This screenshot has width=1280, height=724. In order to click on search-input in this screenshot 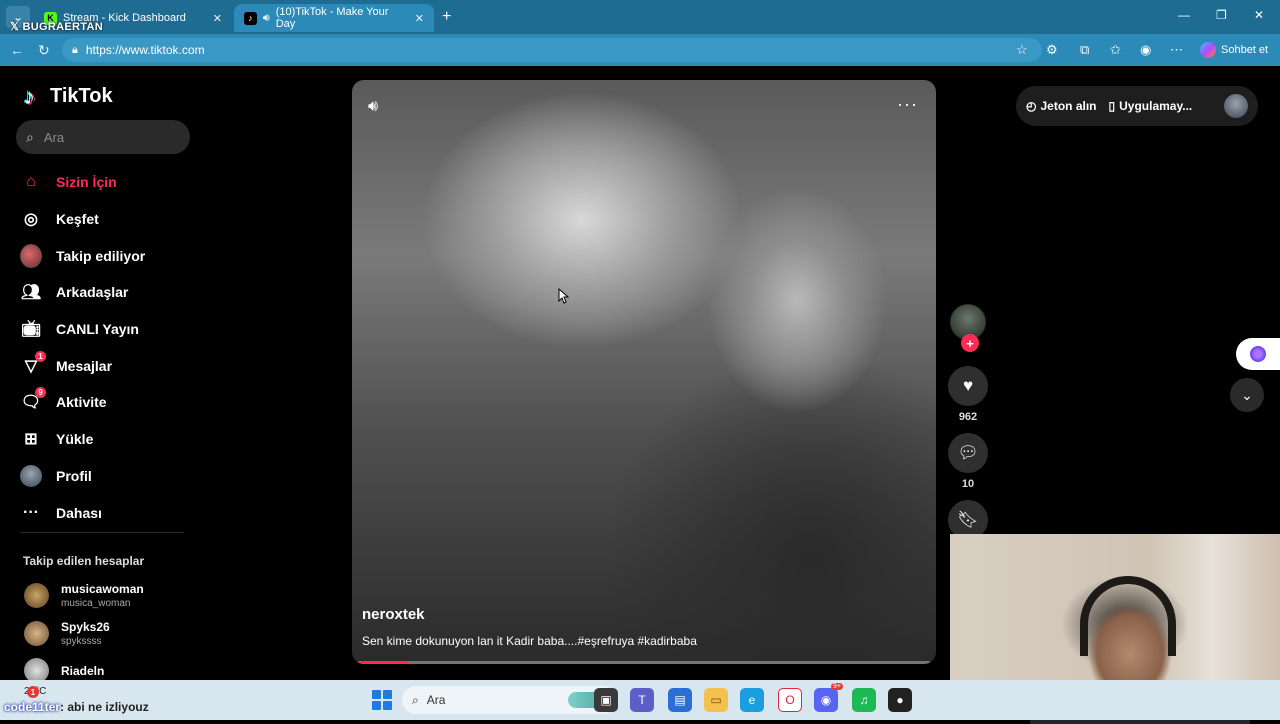, I will do `click(103, 137)`.